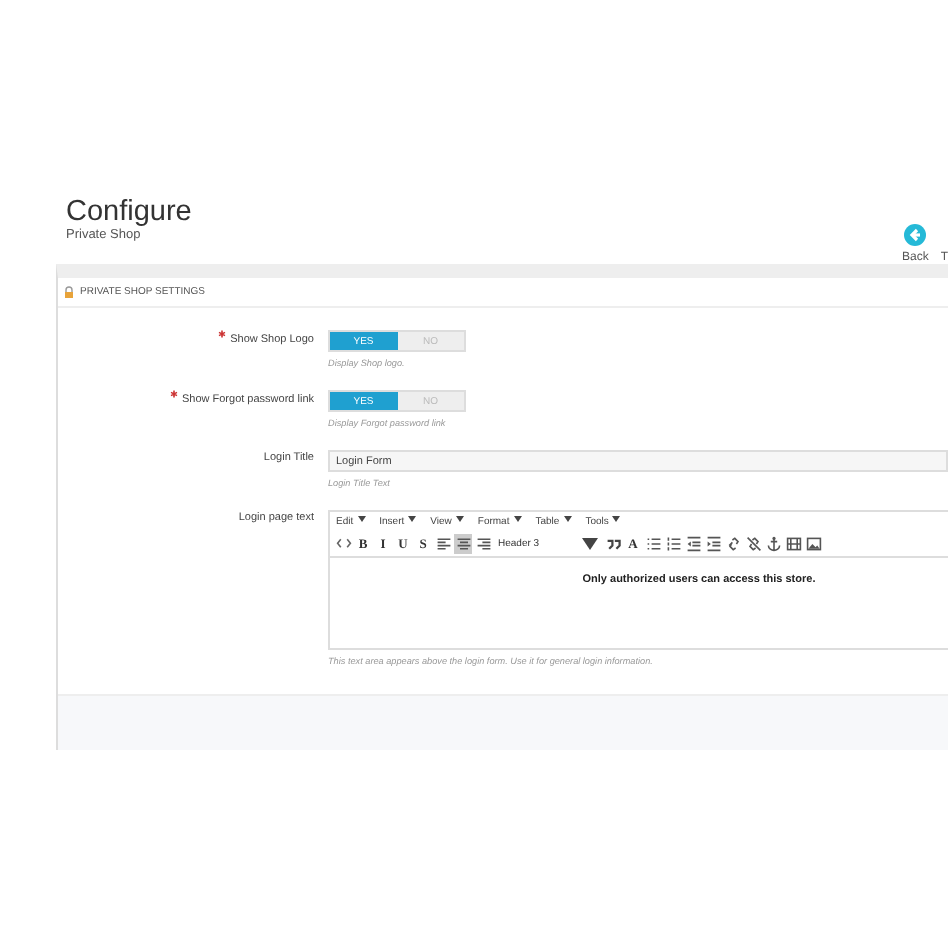 This screenshot has width=948, height=948. I want to click on numbers-icon, so click(673, 544).